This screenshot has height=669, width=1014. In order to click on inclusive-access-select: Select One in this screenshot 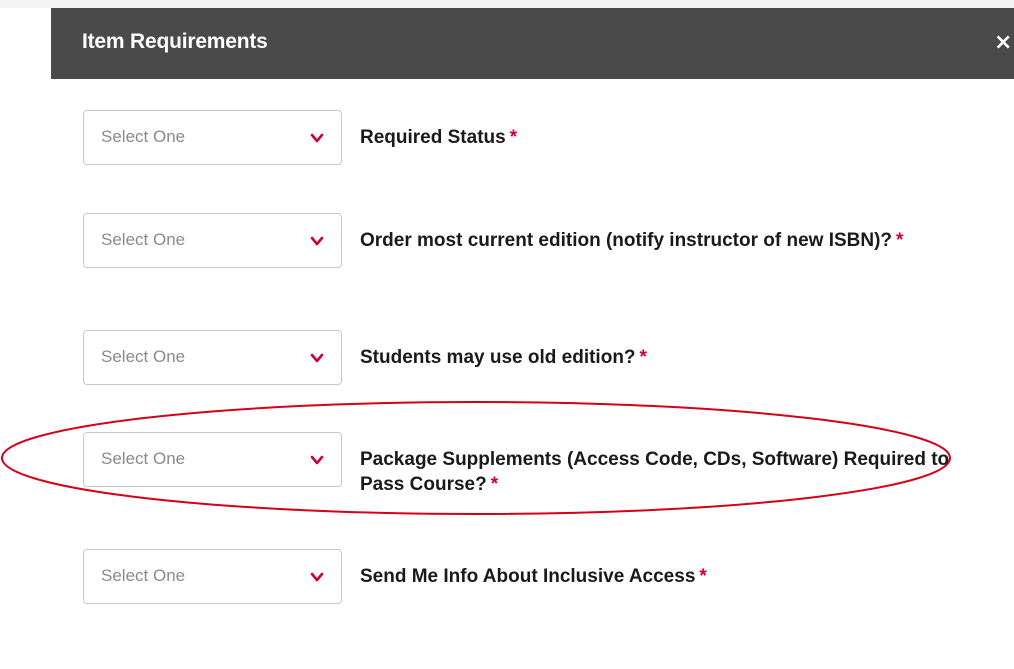, I will do `click(212, 576)`.